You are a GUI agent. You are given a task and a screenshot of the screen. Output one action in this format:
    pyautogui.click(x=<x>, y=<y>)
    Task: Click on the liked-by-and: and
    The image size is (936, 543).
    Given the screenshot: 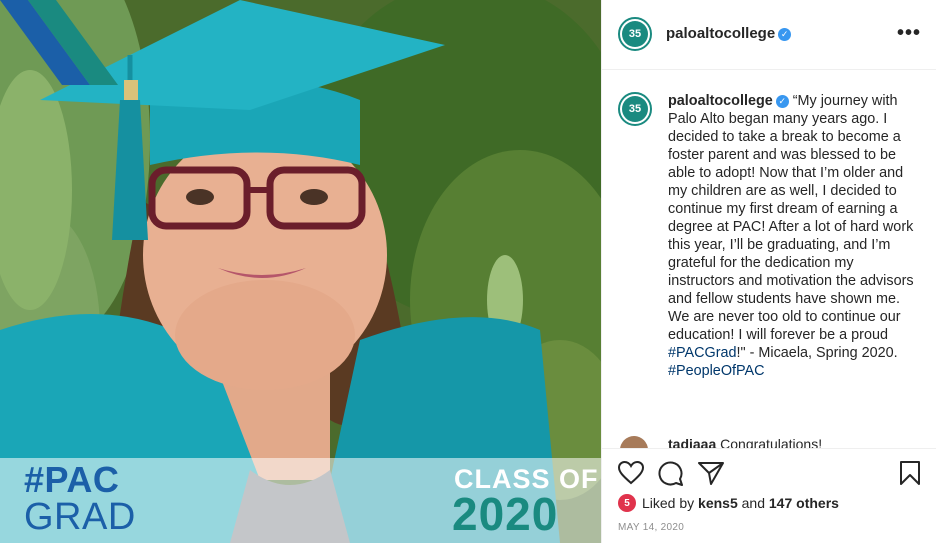 What is the action you would take?
    pyautogui.click(x=753, y=503)
    